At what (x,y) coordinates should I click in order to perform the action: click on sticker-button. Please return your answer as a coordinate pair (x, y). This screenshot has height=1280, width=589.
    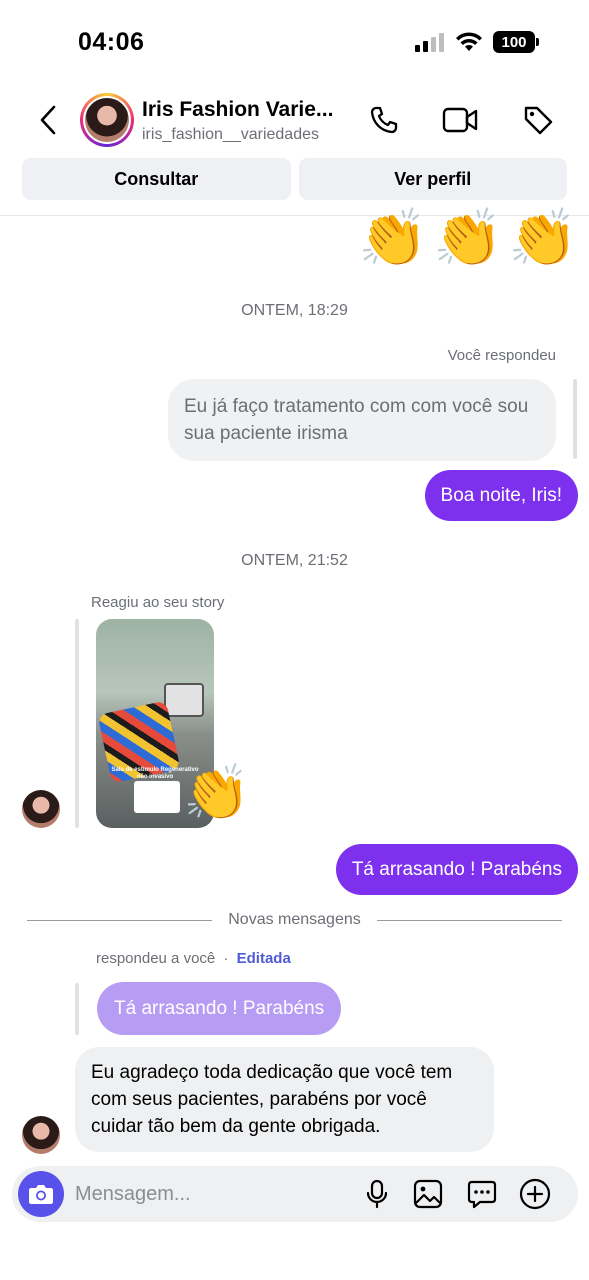
    Looking at the image, I should click on (482, 1194).